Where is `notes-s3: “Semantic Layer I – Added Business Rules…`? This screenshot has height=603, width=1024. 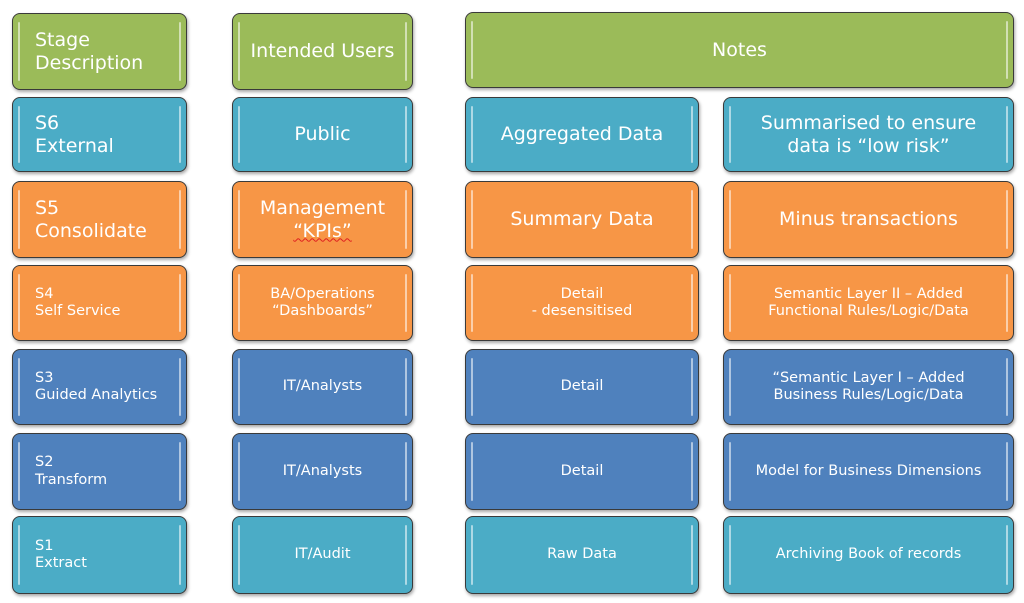 notes-s3: “Semantic Layer I – Added Business Rules… is located at coordinates (868, 387).